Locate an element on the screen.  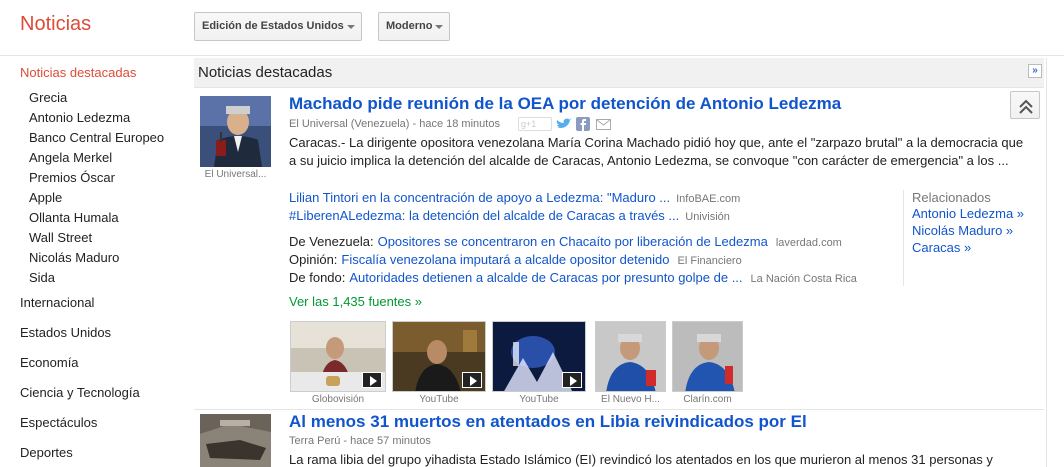
section-header: Noticias destacadas » is located at coordinates (619, 73).